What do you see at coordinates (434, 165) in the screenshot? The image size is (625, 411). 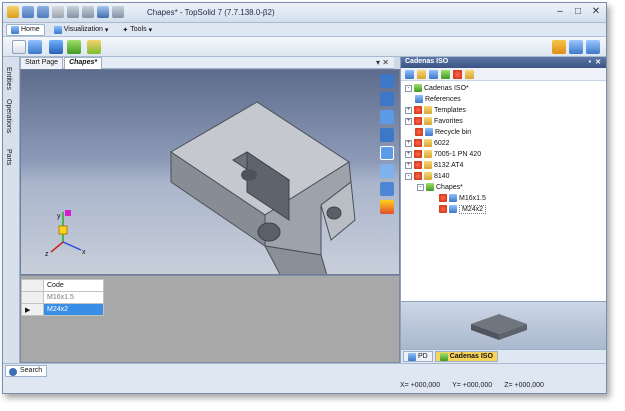 I see `tree-node: +8132 AT4` at bounding box center [434, 165].